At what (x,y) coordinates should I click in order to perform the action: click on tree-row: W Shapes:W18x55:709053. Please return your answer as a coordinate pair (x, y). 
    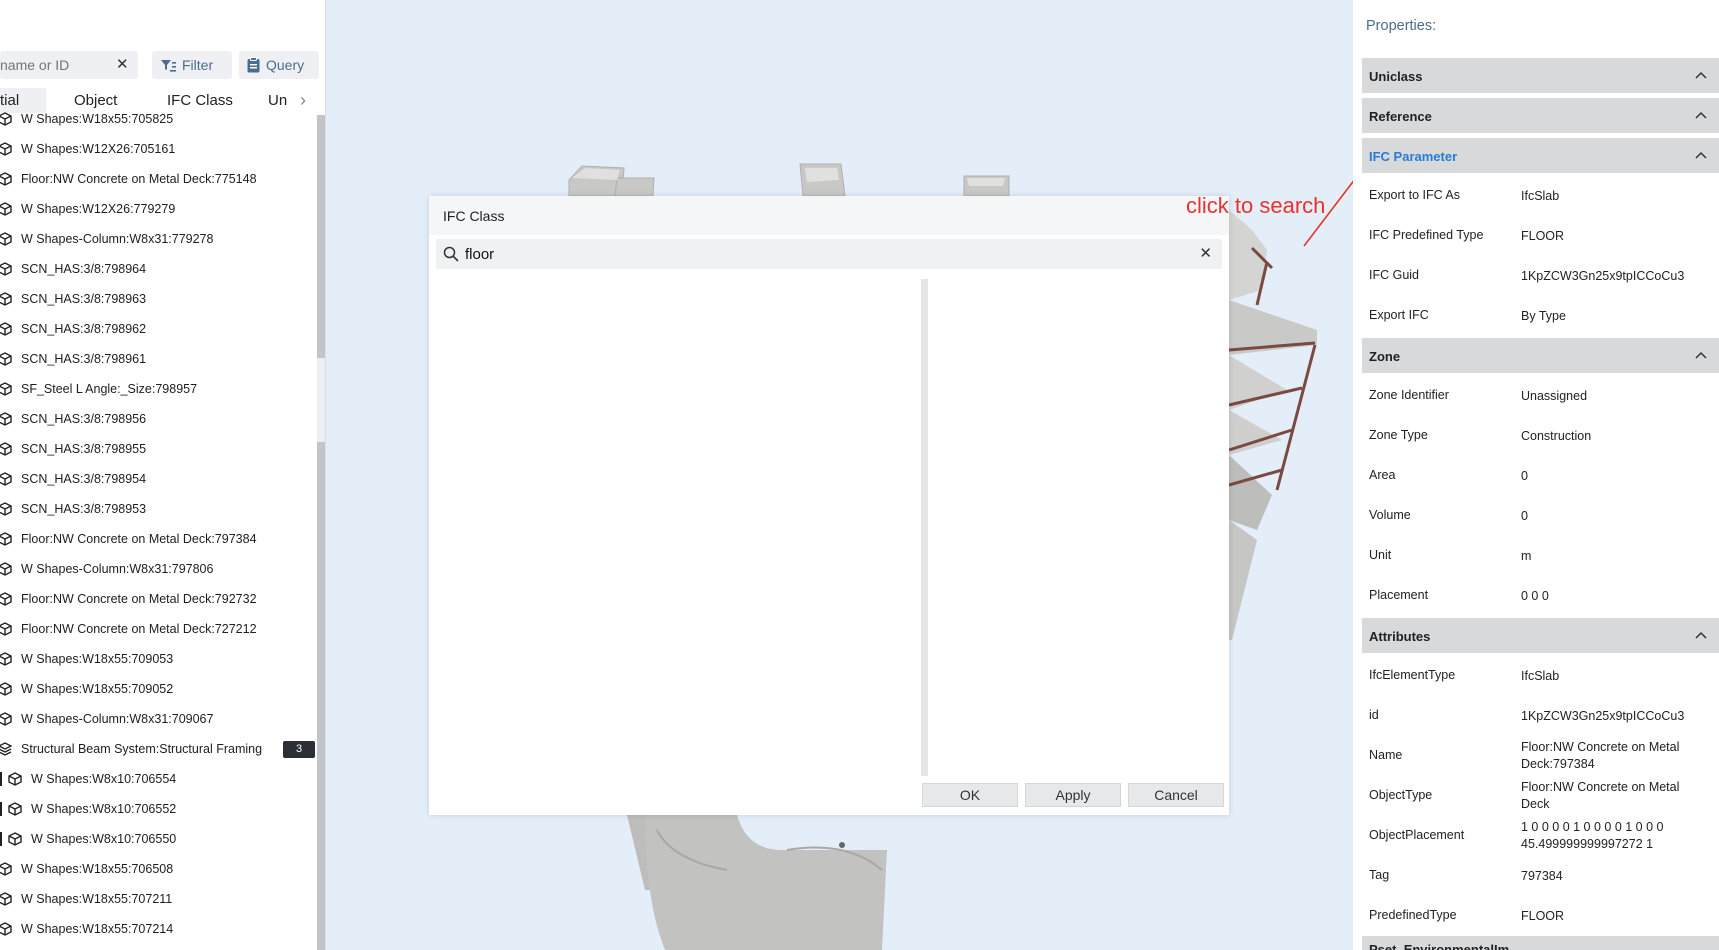
    Looking at the image, I should click on (158, 659).